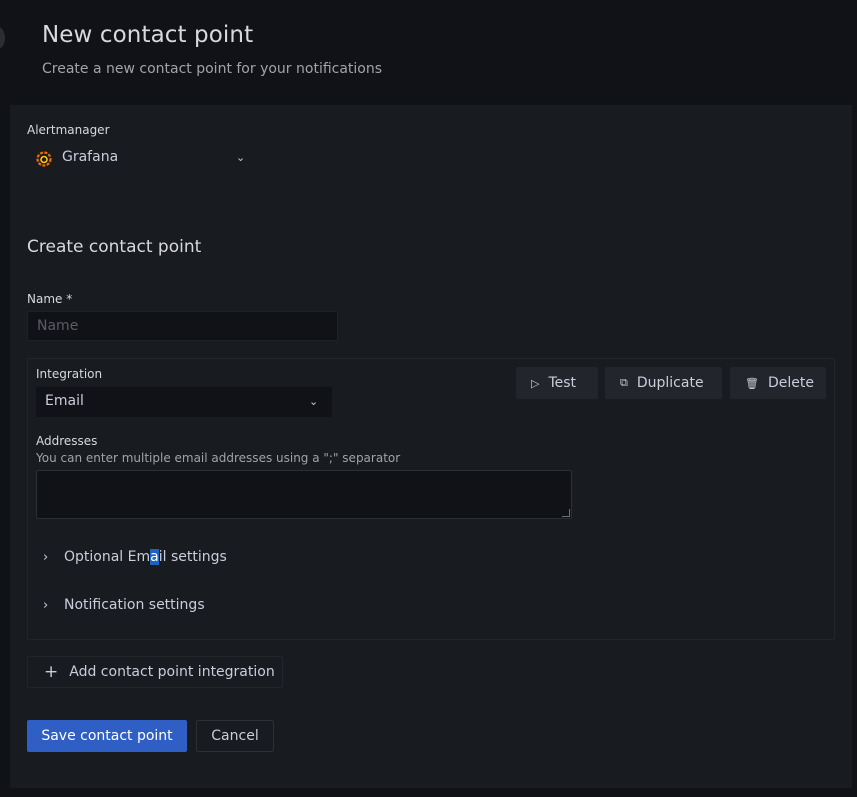  What do you see at coordinates (184, 402) in the screenshot?
I see `integration-select: Email ⌄` at bounding box center [184, 402].